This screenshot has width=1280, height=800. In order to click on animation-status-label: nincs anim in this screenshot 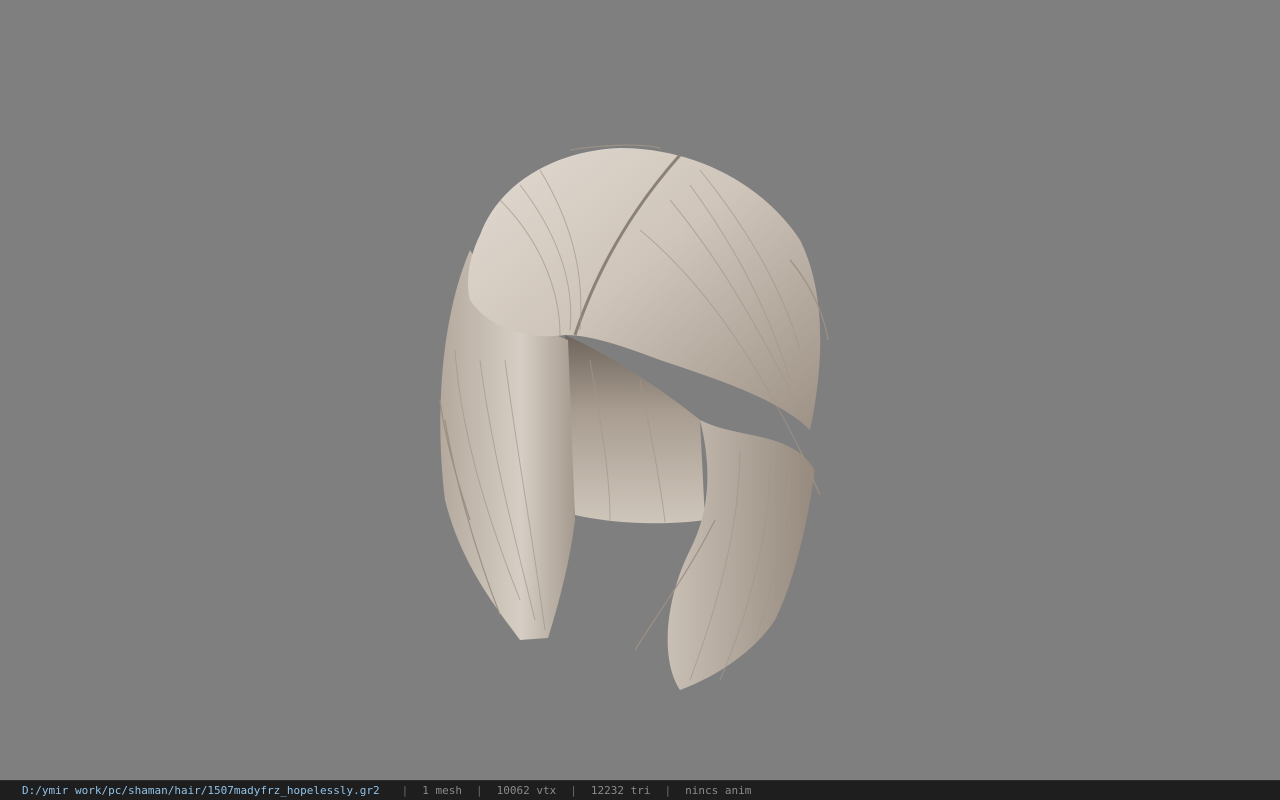, I will do `click(718, 790)`.